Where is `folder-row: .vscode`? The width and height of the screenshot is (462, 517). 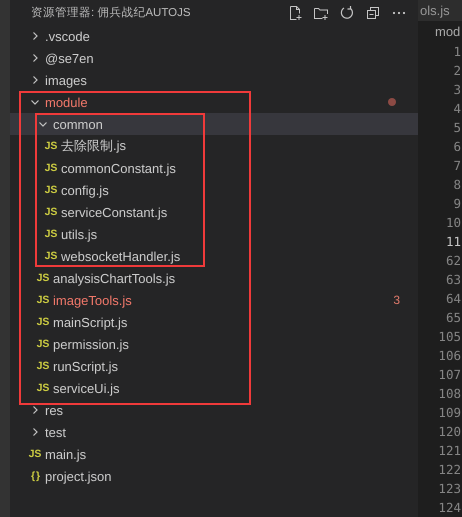
folder-row: .vscode is located at coordinates (214, 36).